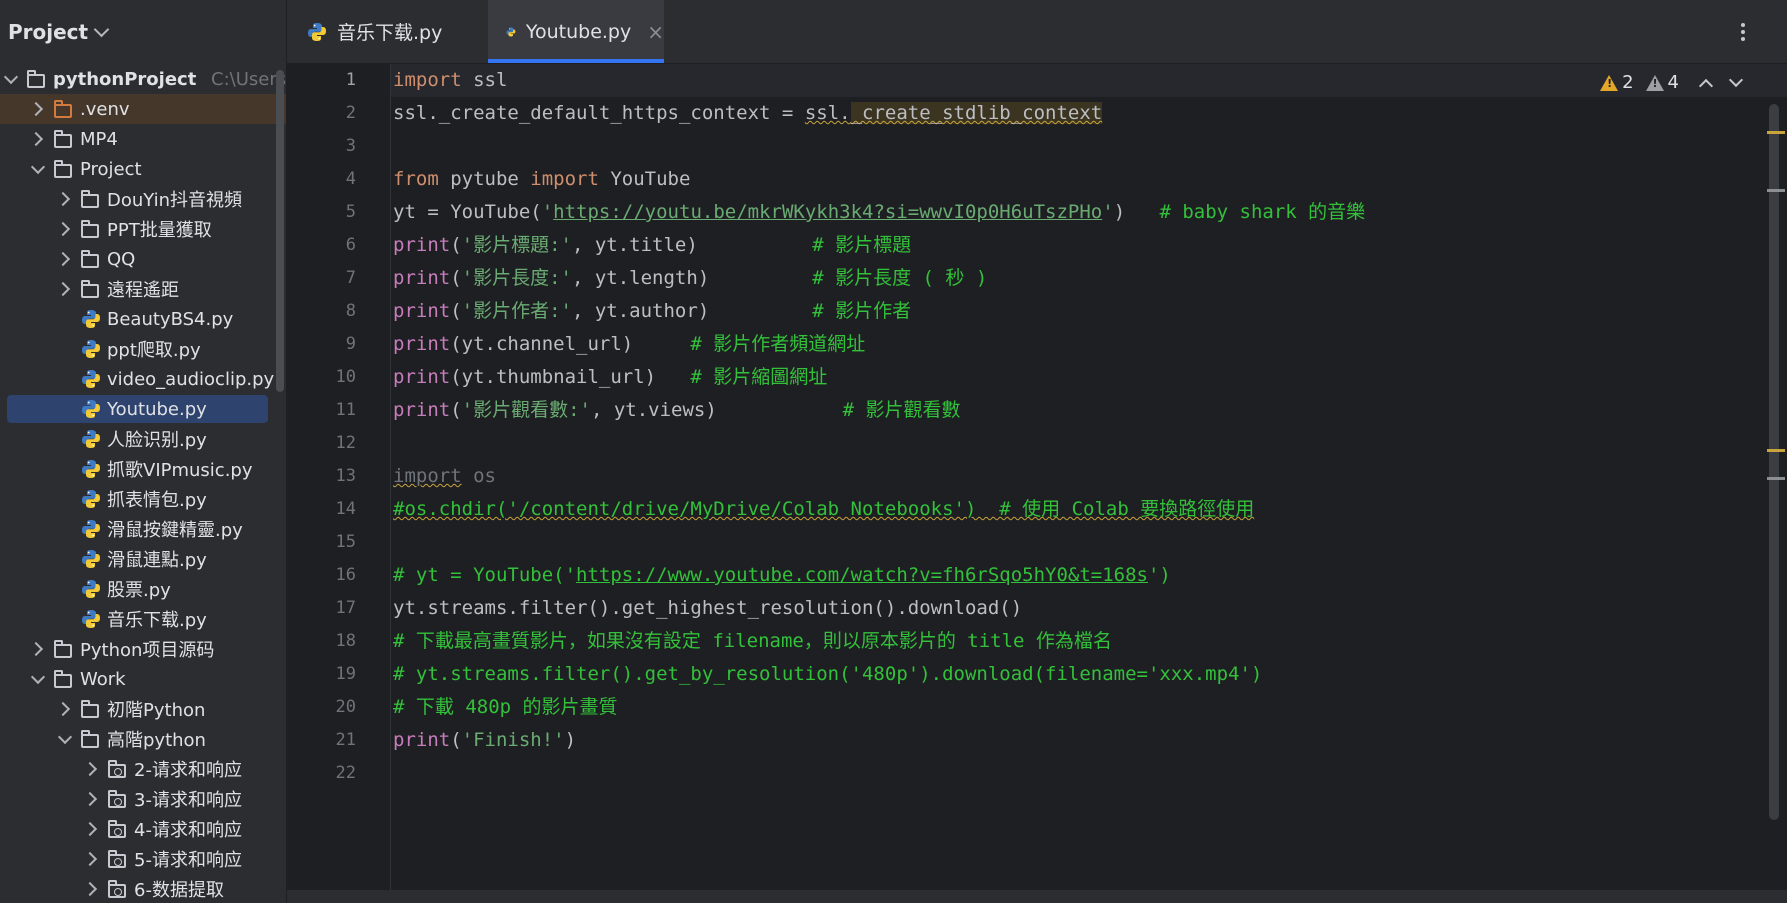  Describe the element at coordinates (143, 109) in the screenshot. I see `tree-item: .venv` at that location.